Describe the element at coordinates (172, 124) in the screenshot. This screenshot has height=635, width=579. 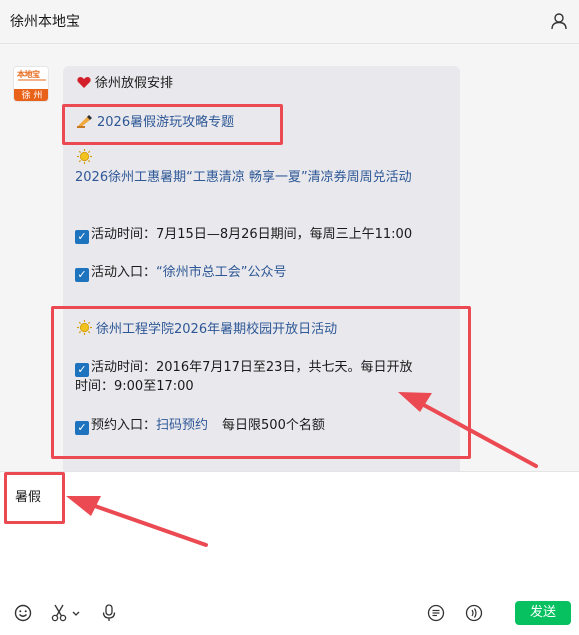
I see `annotation-box-topic` at that location.